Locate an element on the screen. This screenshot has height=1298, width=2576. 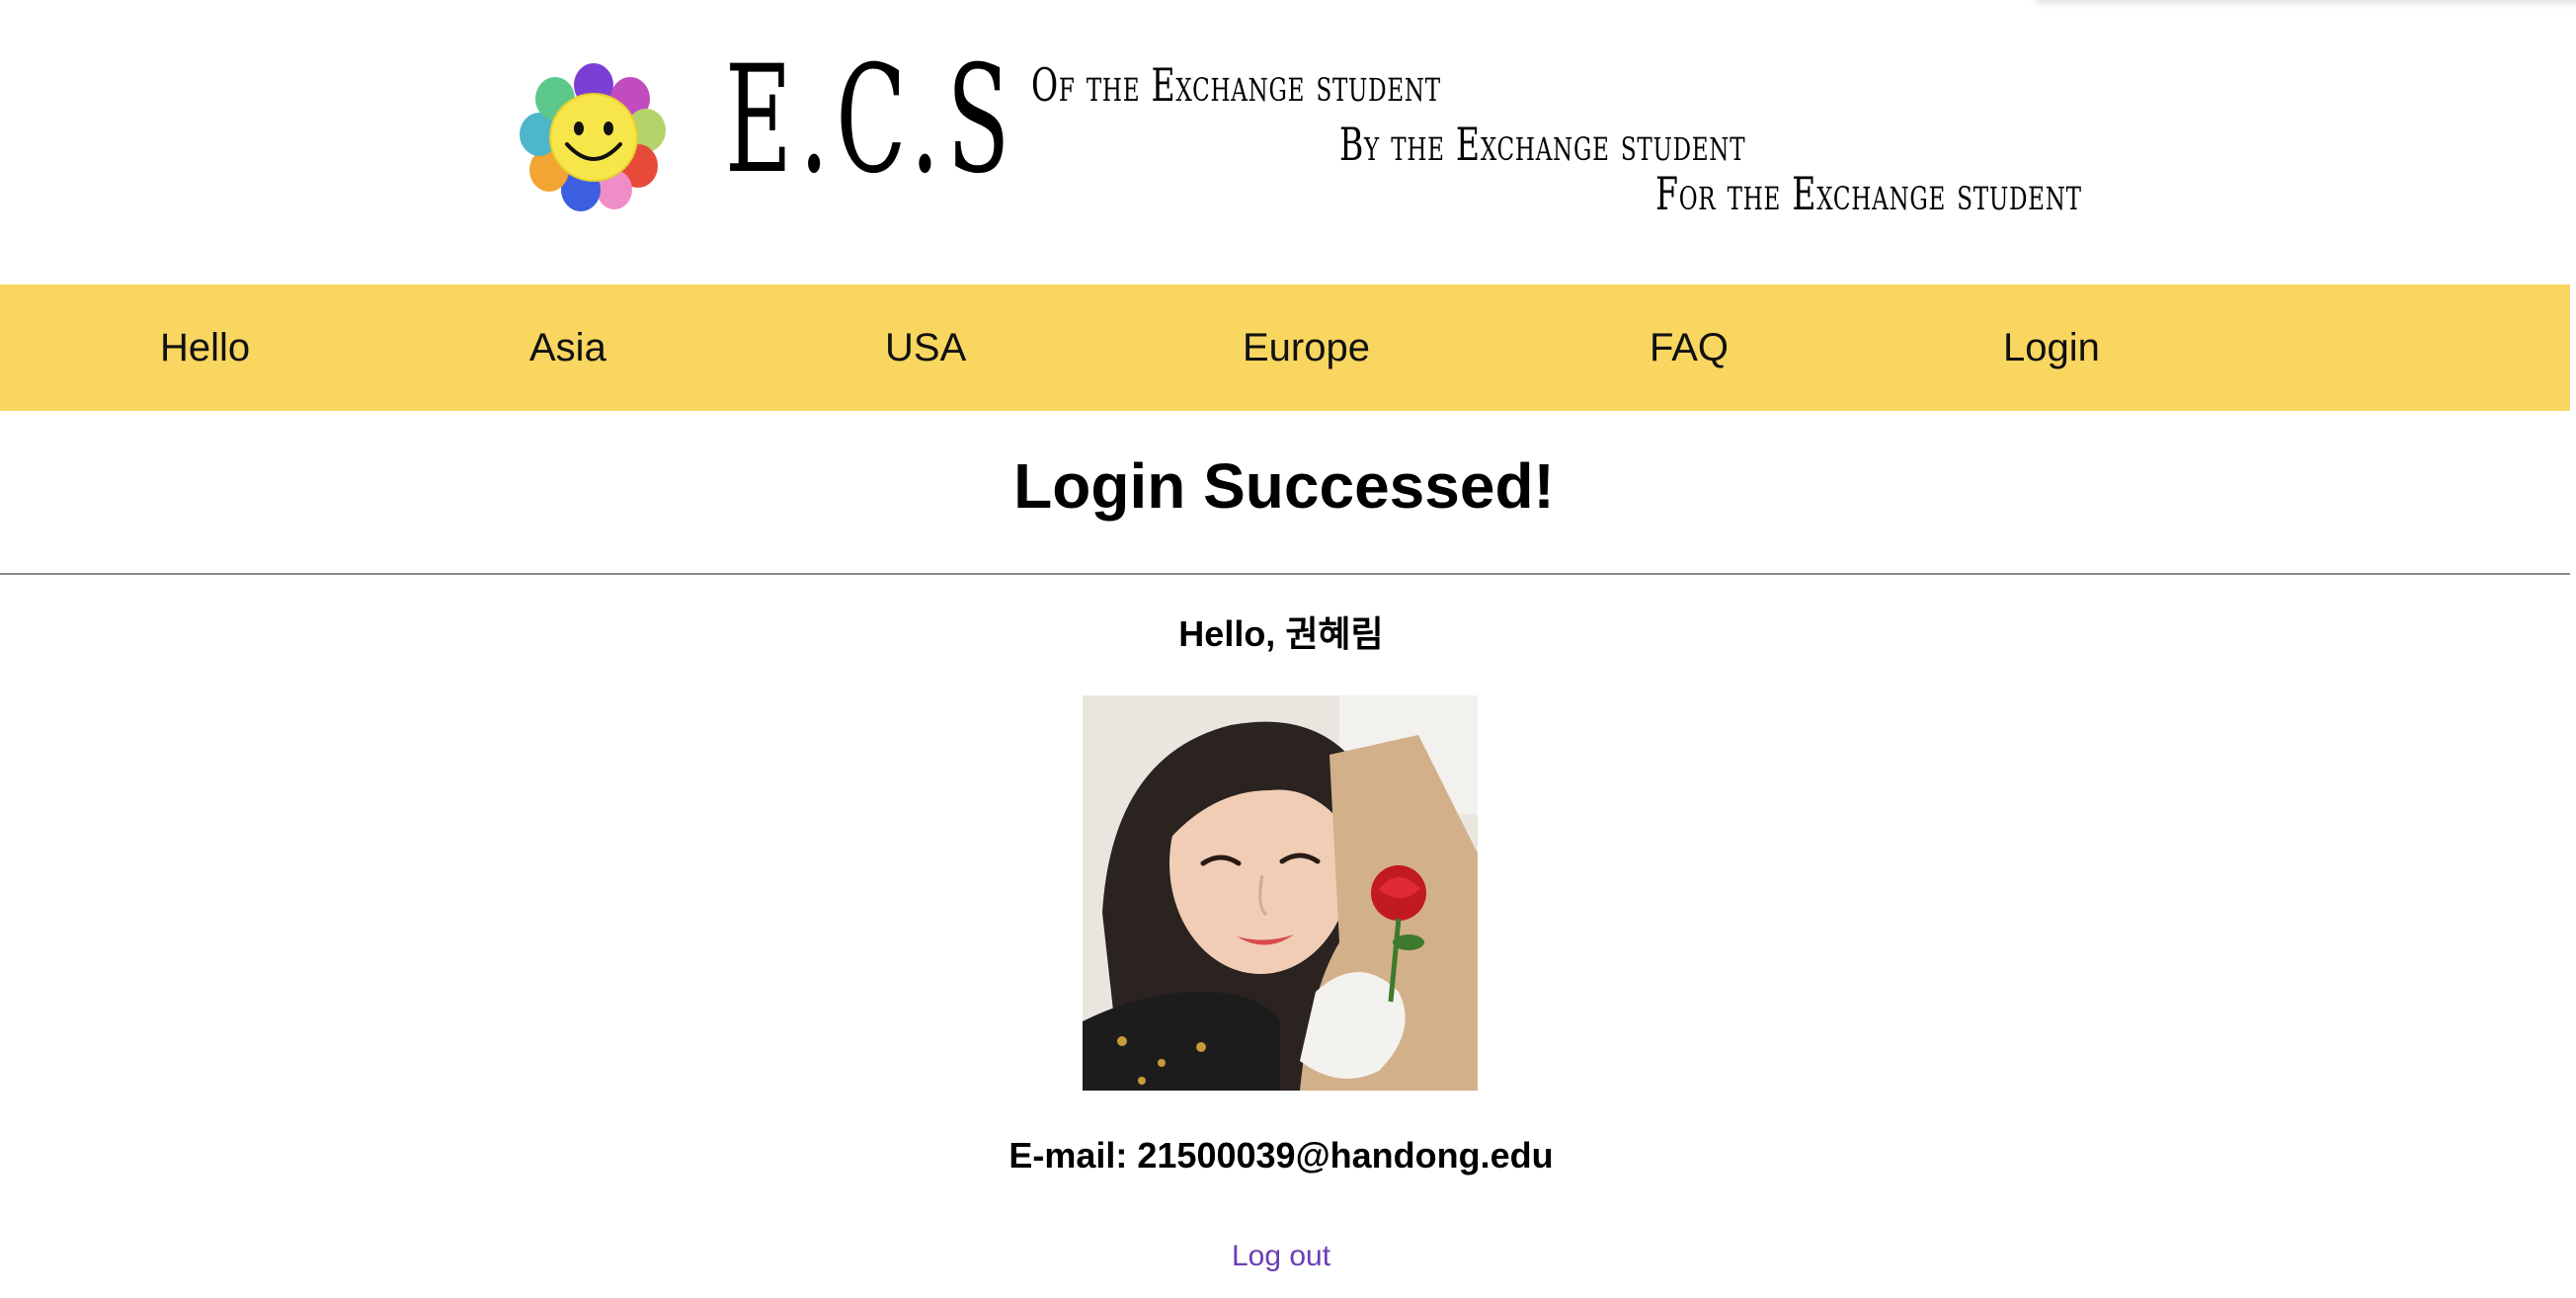
nav-item-europe: Europe is located at coordinates (1306, 347).